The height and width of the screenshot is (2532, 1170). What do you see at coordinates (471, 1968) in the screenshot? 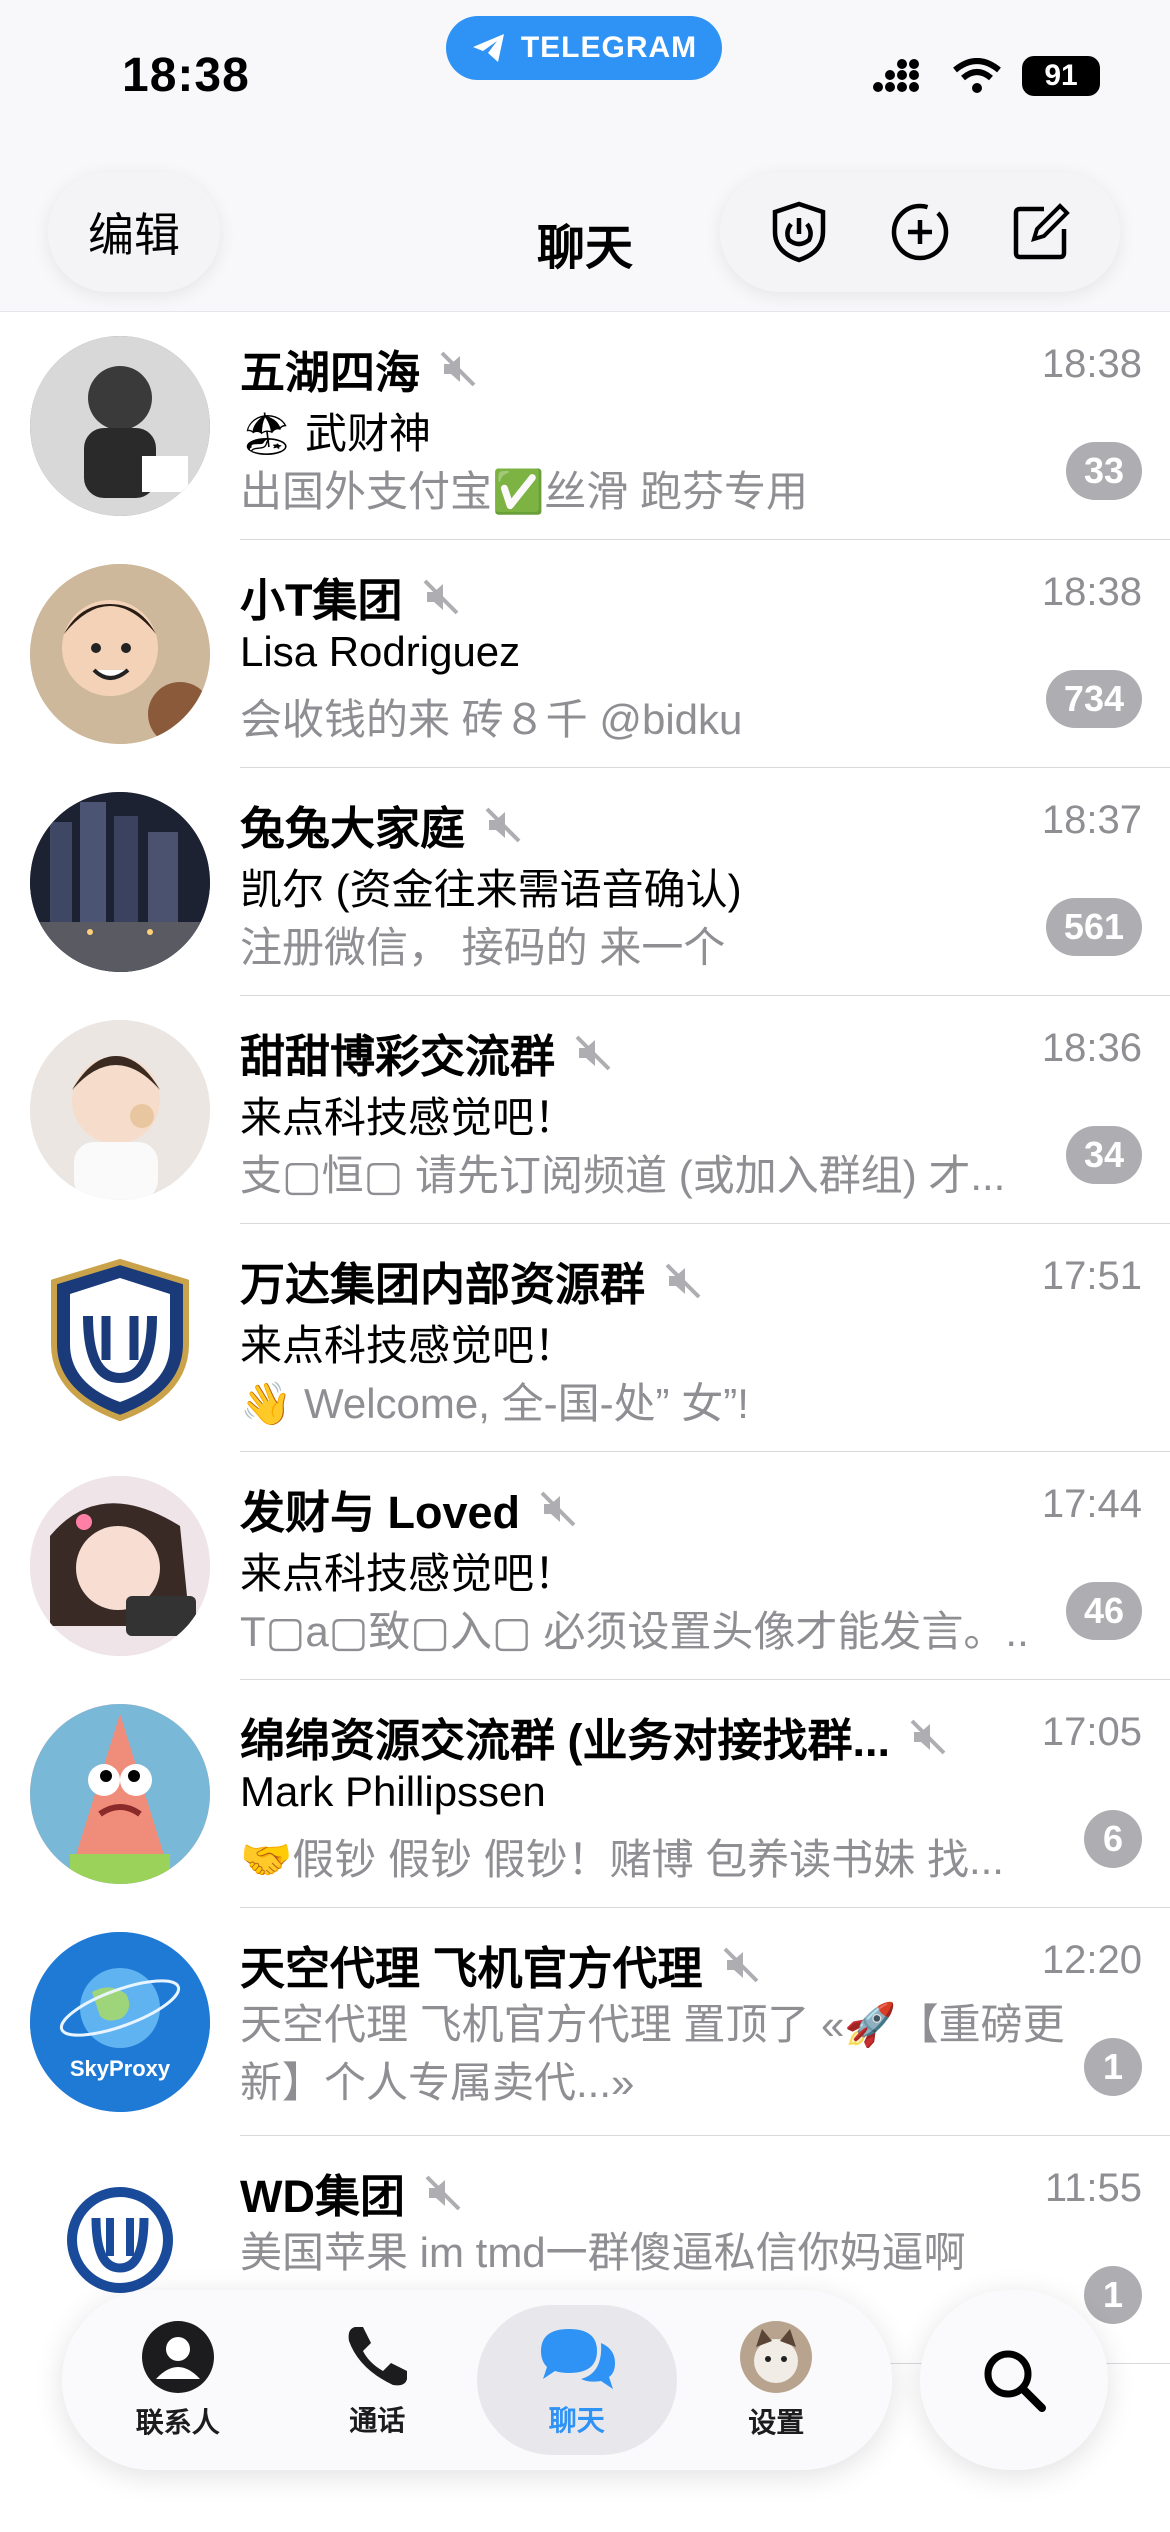
I see `chat-title: 天空代理 飞机官方代理` at bounding box center [471, 1968].